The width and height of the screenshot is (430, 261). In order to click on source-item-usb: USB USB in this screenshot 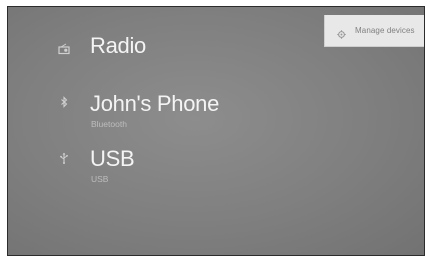, I will do `click(158, 170)`.